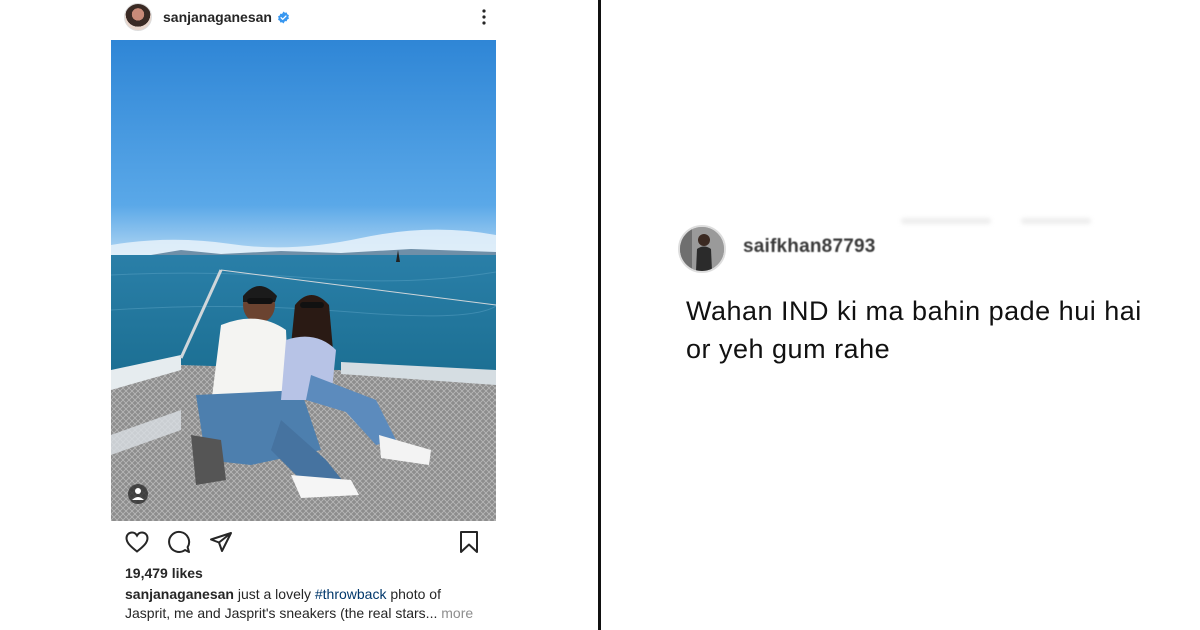 This screenshot has width=1200, height=630. I want to click on commenter-username: saifkhan87793, so click(809, 247).